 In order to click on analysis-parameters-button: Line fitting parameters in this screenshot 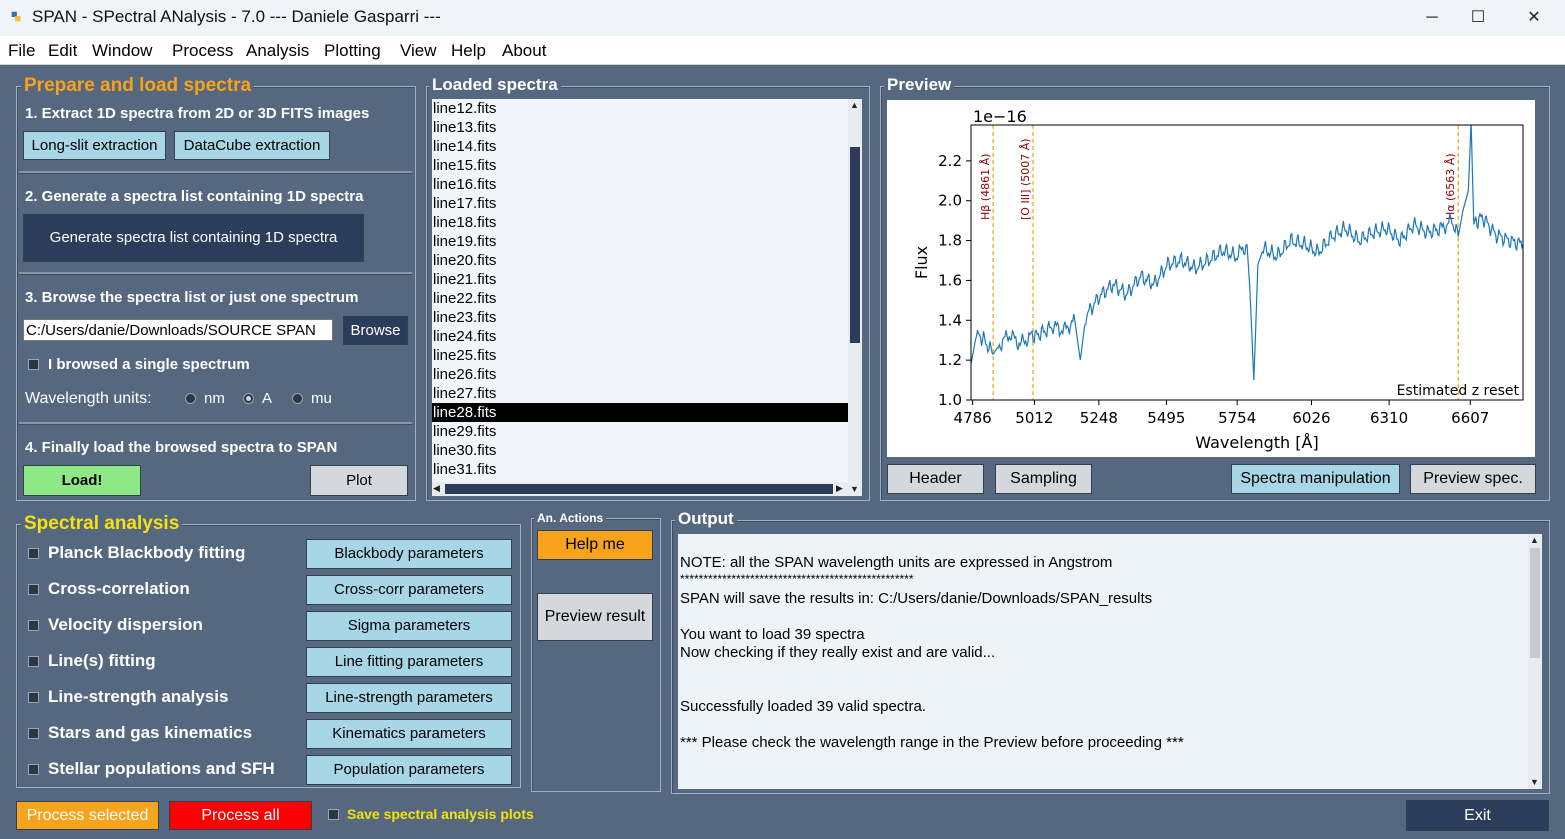, I will do `click(409, 662)`.